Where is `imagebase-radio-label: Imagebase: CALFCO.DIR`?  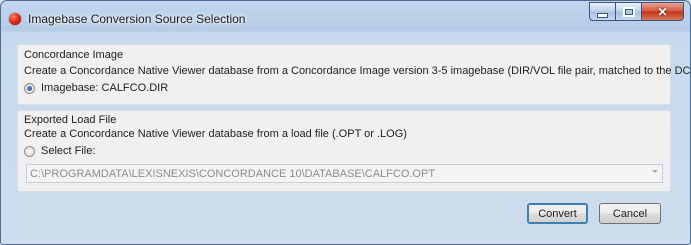
imagebase-radio-label: Imagebase: CALFCO.DIR is located at coordinates (104, 88).